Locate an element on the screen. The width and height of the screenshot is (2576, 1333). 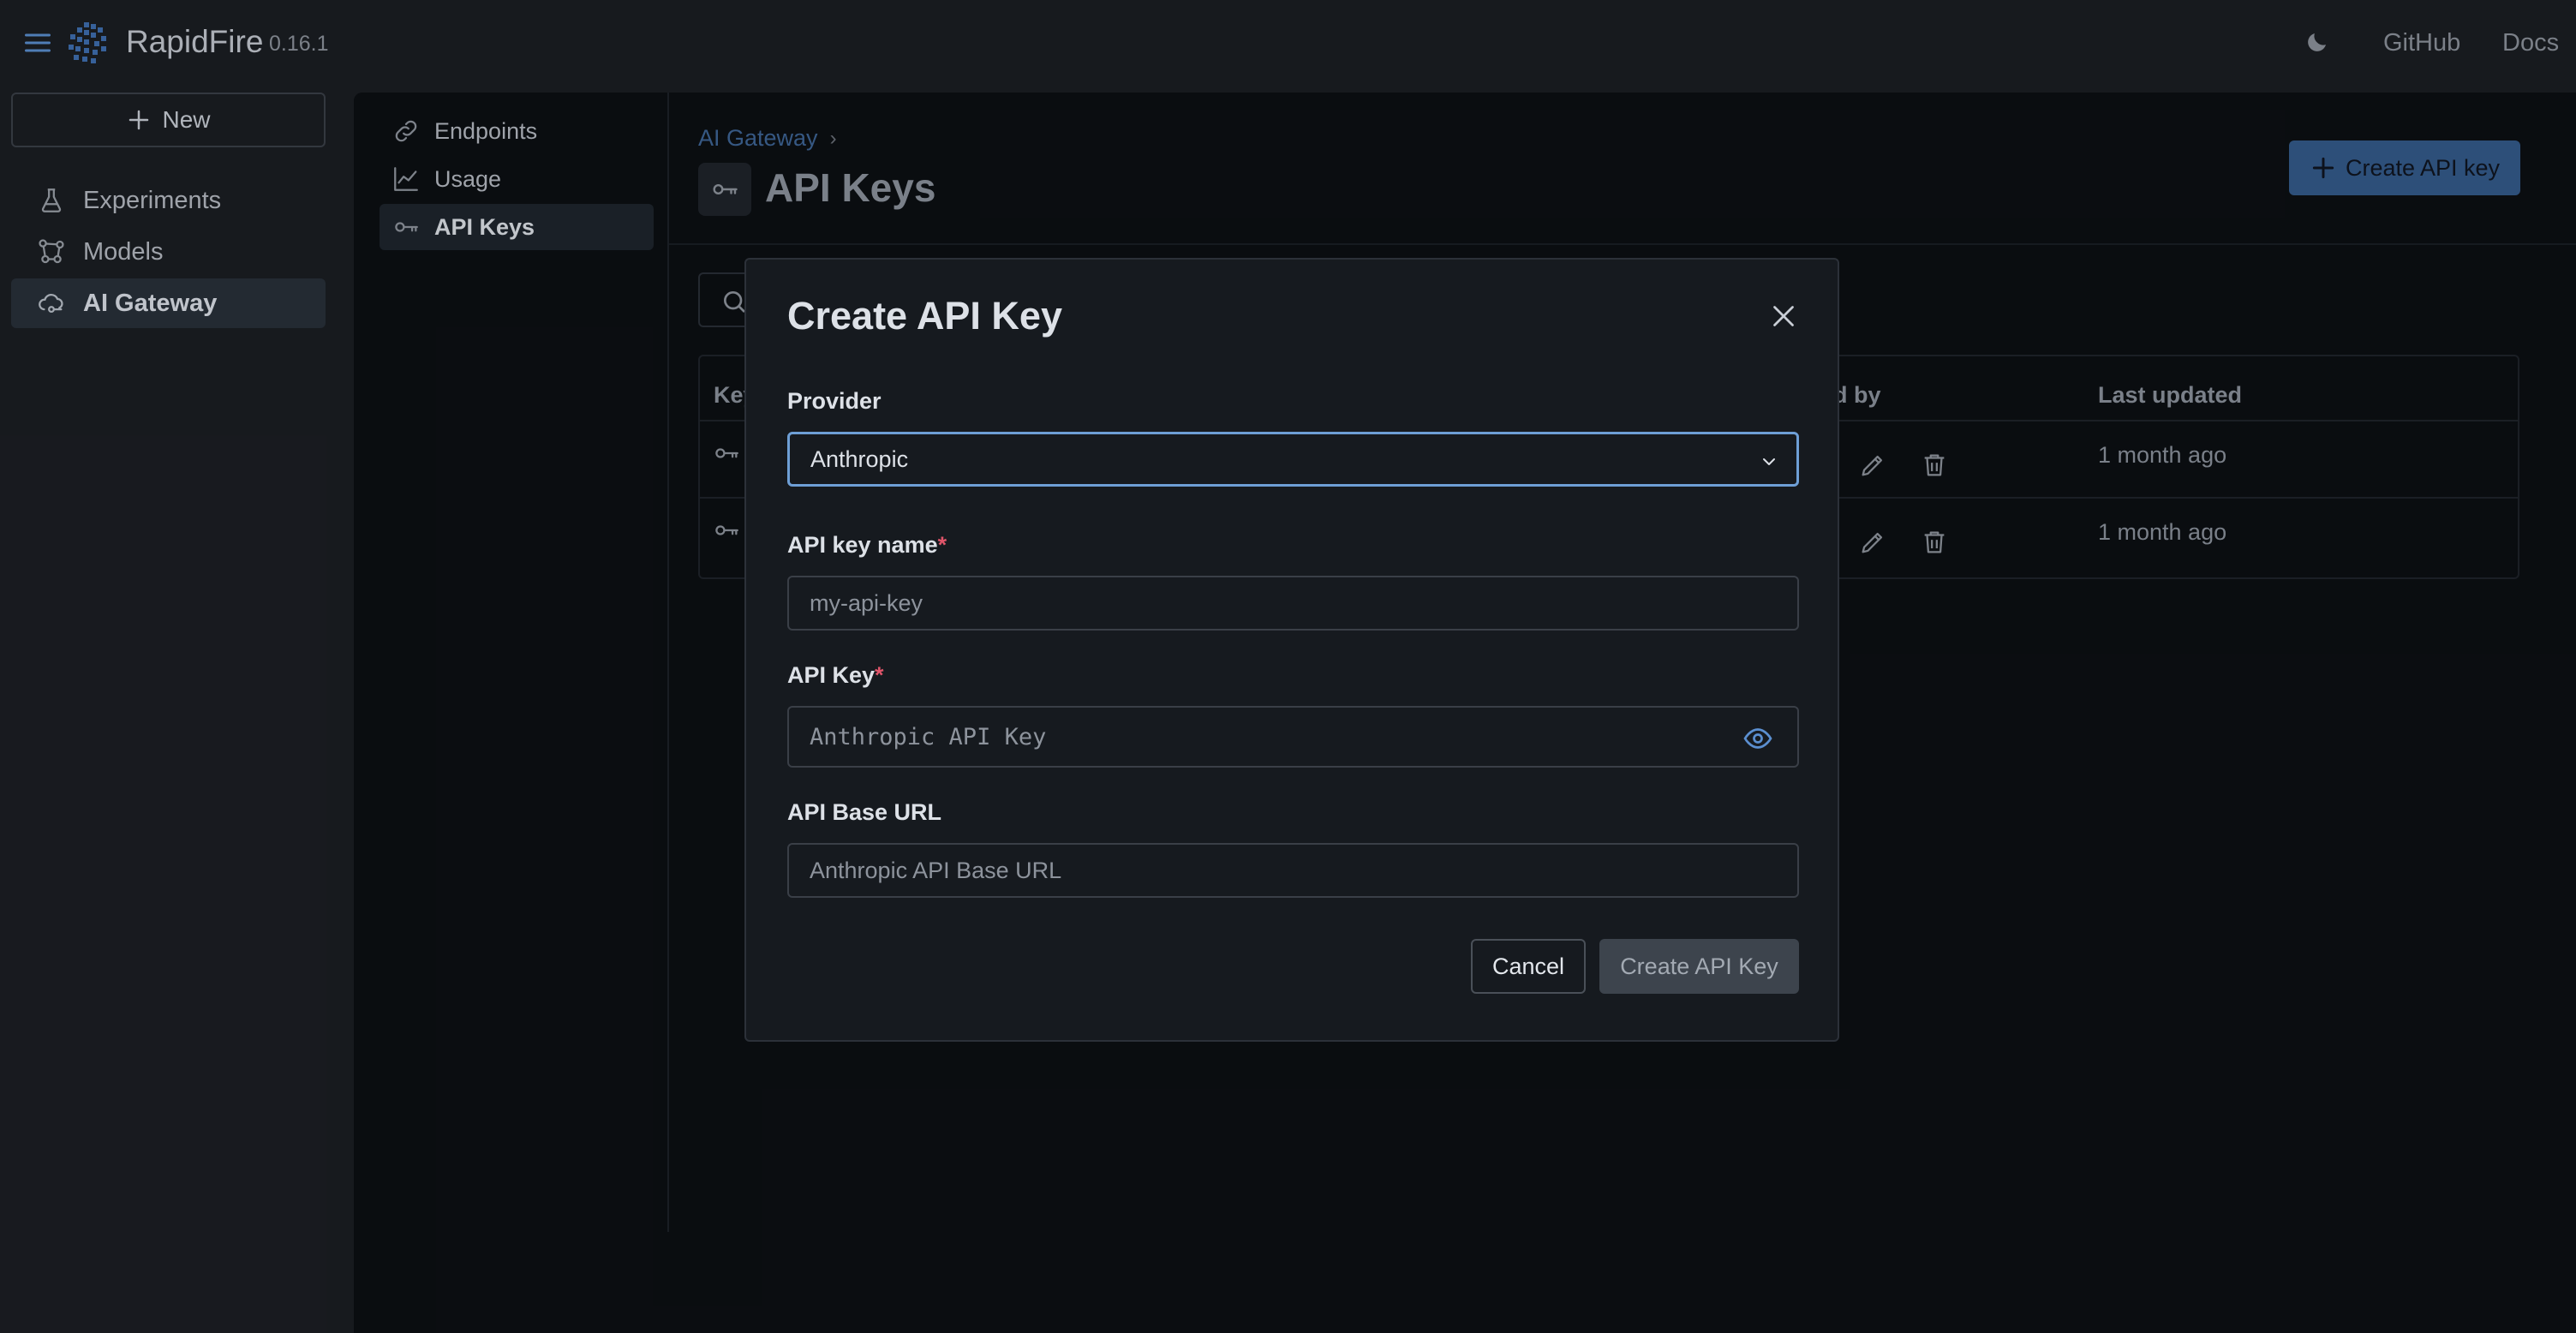
api-key-name-label-text: API key name is located at coordinates (863, 545).